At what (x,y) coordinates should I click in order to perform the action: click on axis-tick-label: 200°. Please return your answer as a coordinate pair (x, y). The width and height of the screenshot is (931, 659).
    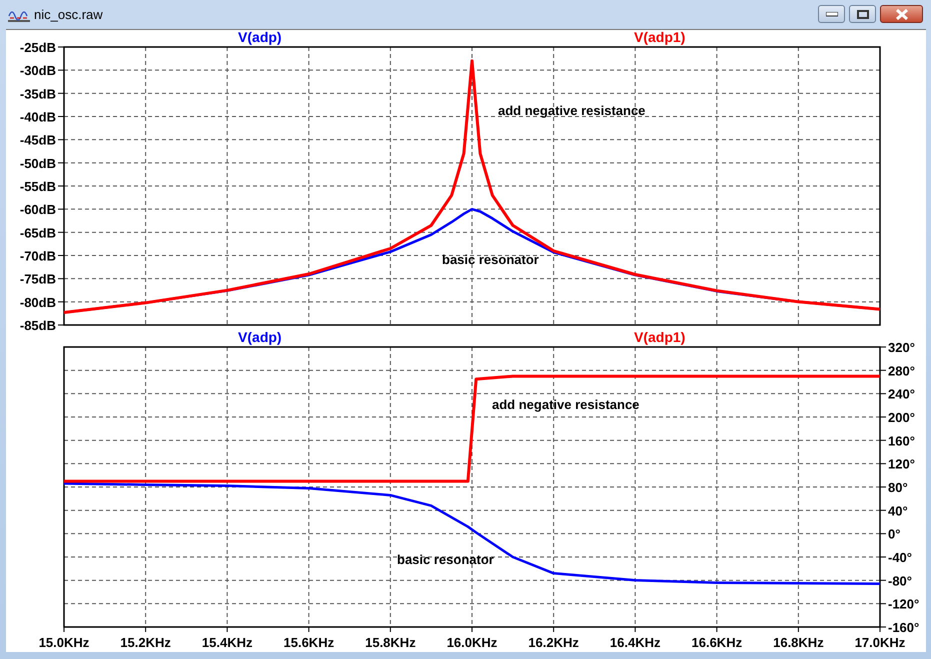
    Looking at the image, I should click on (901, 417).